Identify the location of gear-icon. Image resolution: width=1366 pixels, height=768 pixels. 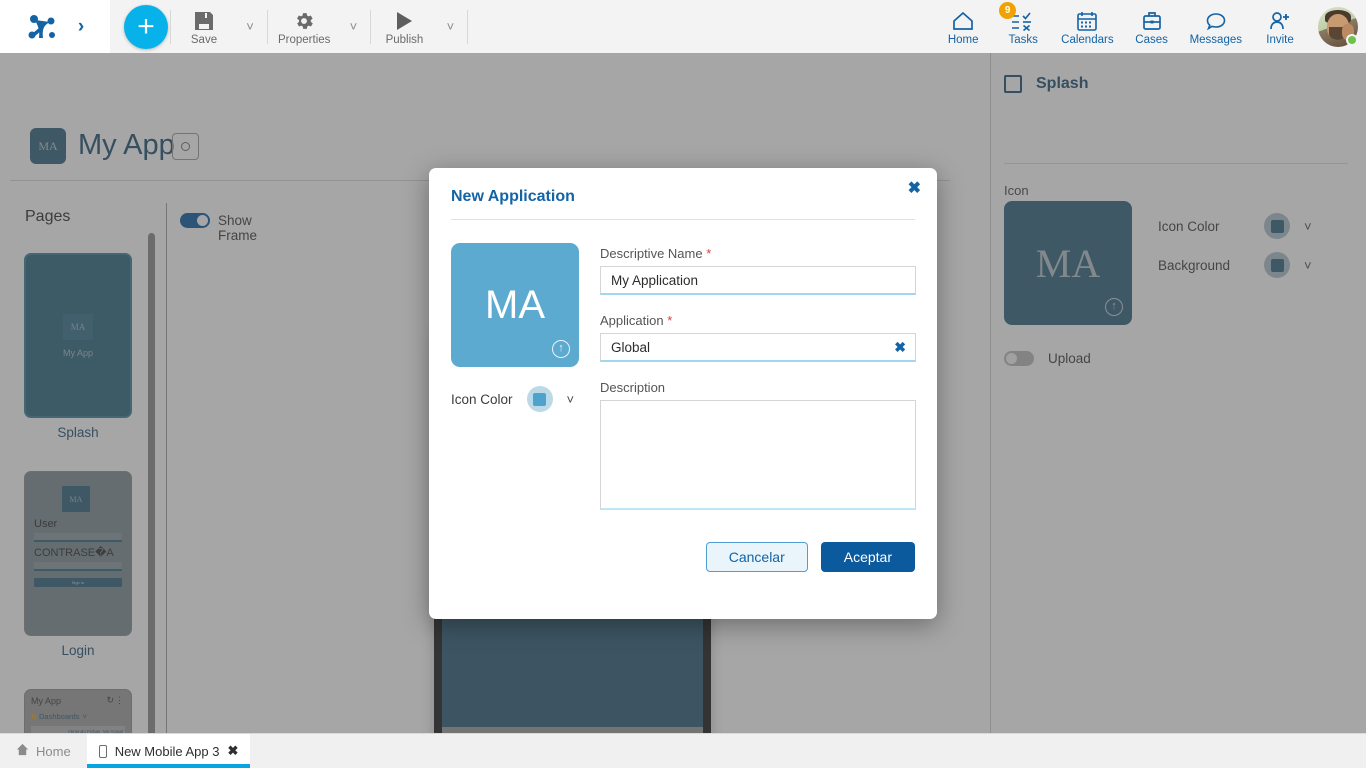
(304, 20).